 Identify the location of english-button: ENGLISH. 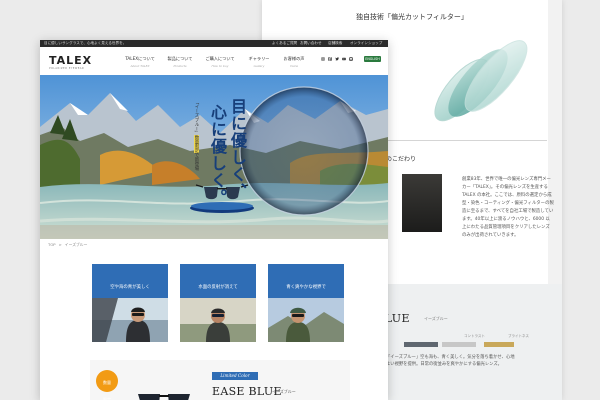
(372, 59).